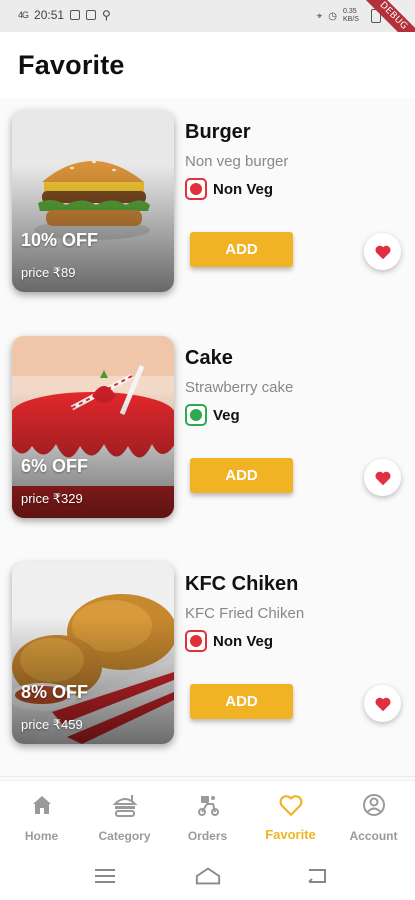 This screenshot has height=900, width=415. I want to click on item-image: 8% OFF price ₹459, so click(93, 653).